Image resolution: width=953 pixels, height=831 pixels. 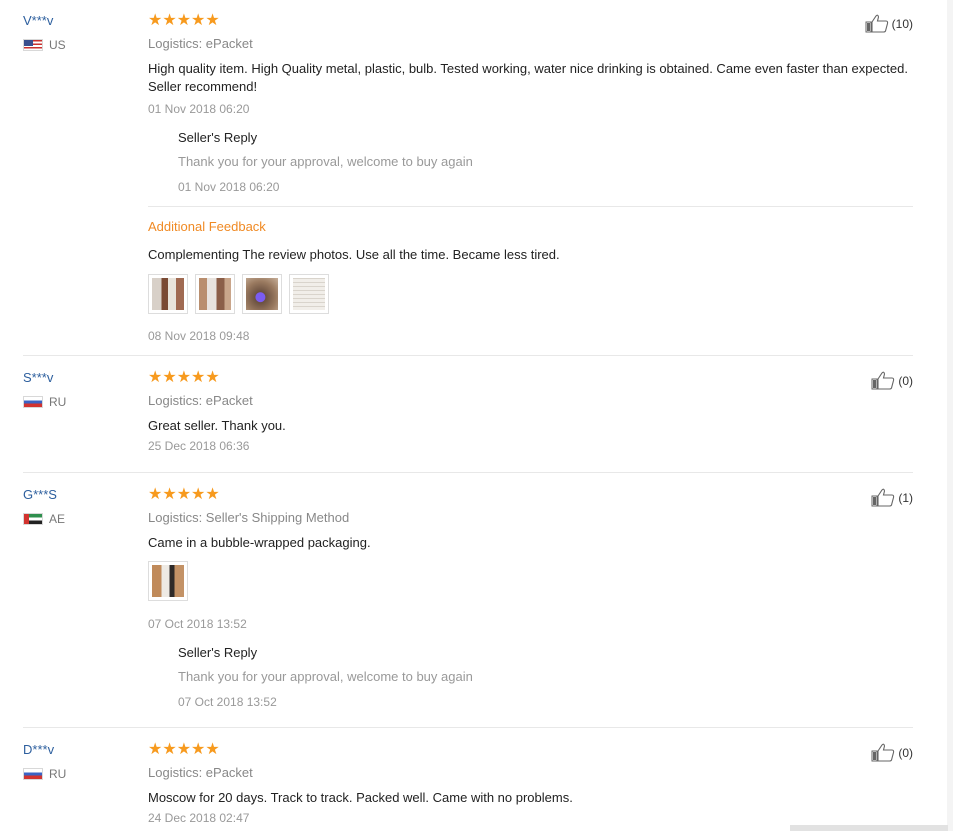 I want to click on reviewer-name: V***v, so click(x=44, y=21).